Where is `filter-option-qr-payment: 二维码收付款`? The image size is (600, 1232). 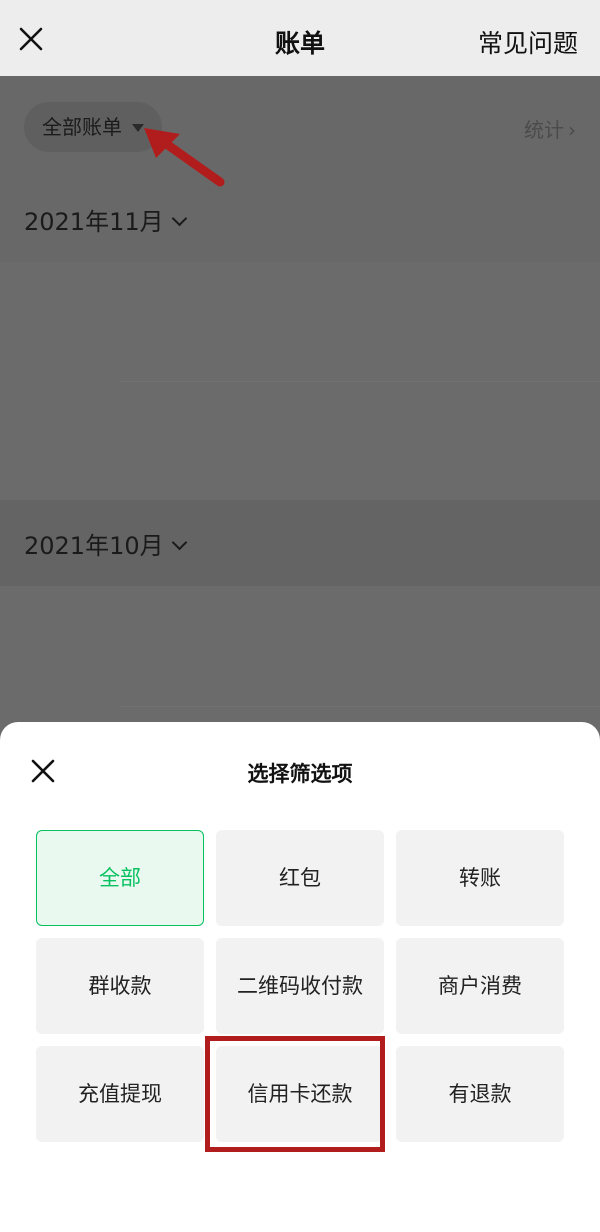
filter-option-qr-payment: 二维码收付款 is located at coordinates (300, 986).